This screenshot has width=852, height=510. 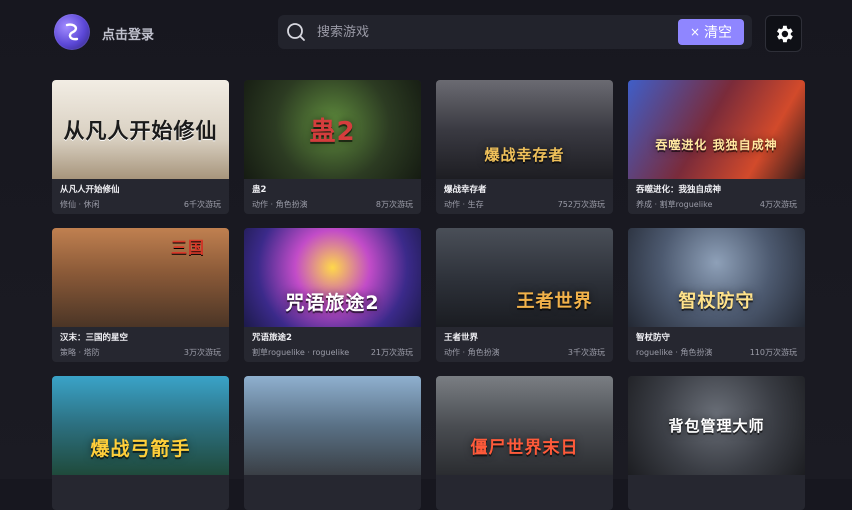 What do you see at coordinates (140, 425) in the screenshot?
I see `game-thumbnail: 爆战弓箭手` at bounding box center [140, 425].